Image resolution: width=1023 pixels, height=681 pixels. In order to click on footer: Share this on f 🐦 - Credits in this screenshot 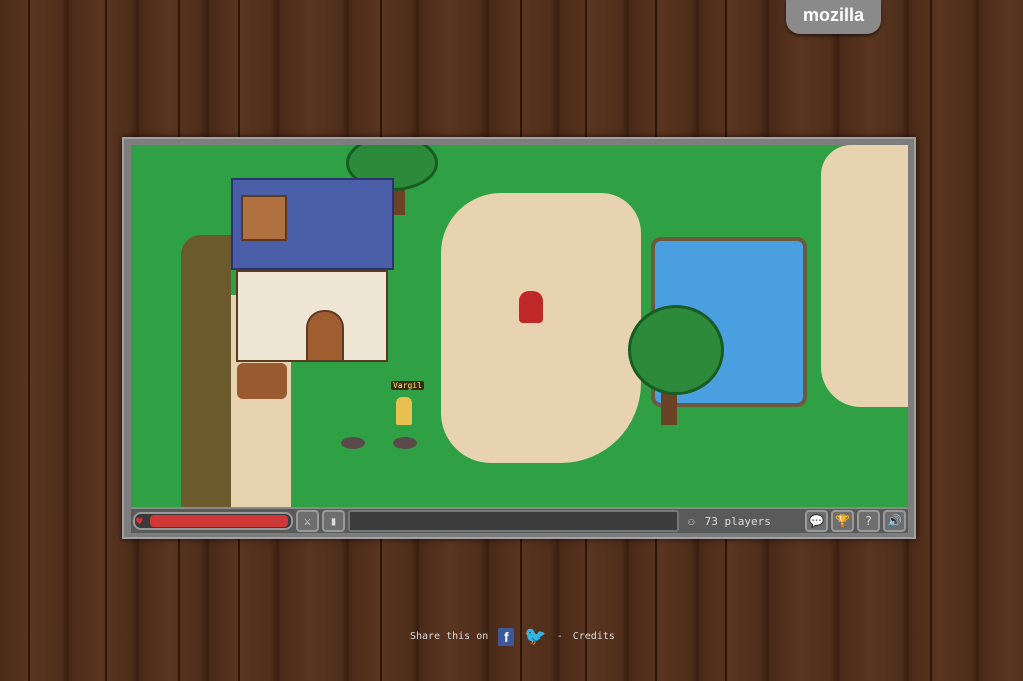, I will do `click(512, 636)`.